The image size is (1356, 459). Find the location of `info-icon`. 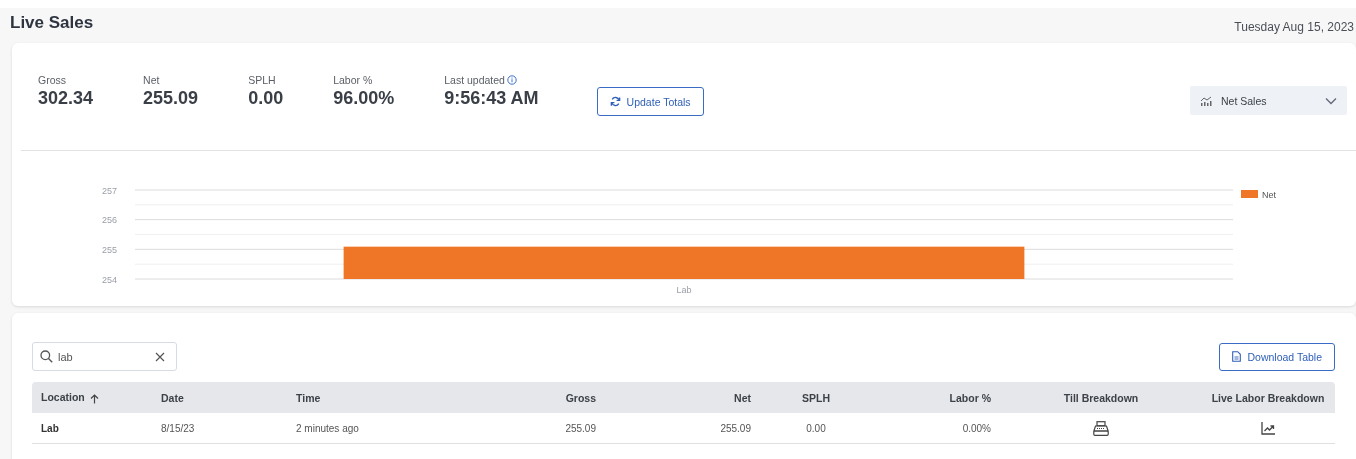

info-icon is located at coordinates (511, 80).